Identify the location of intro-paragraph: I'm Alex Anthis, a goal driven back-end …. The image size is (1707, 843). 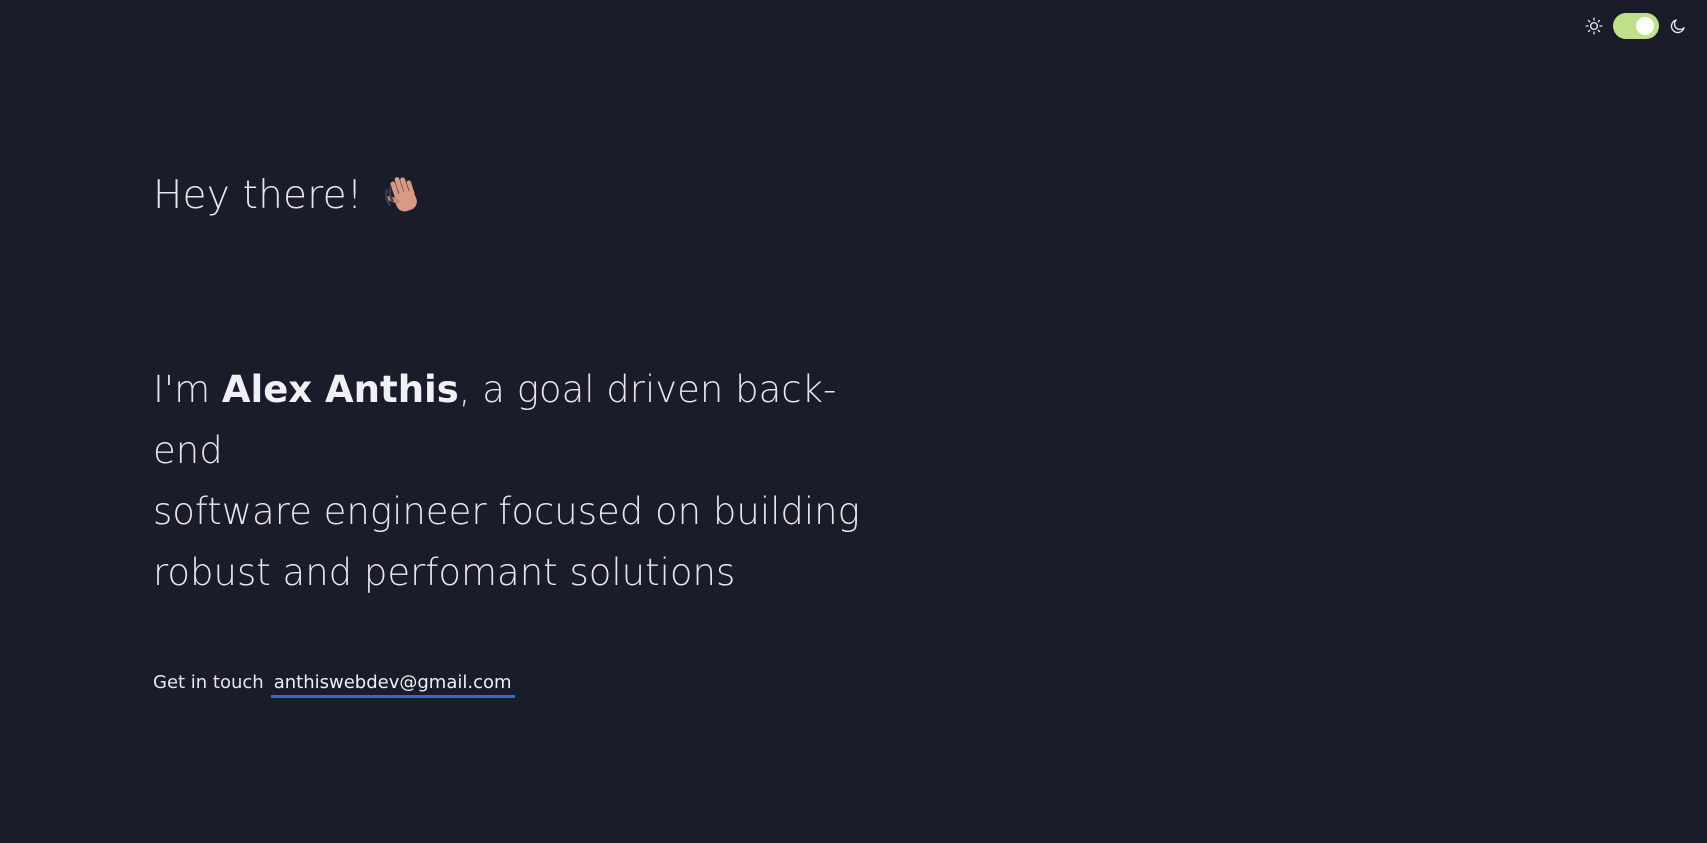
(513, 481).